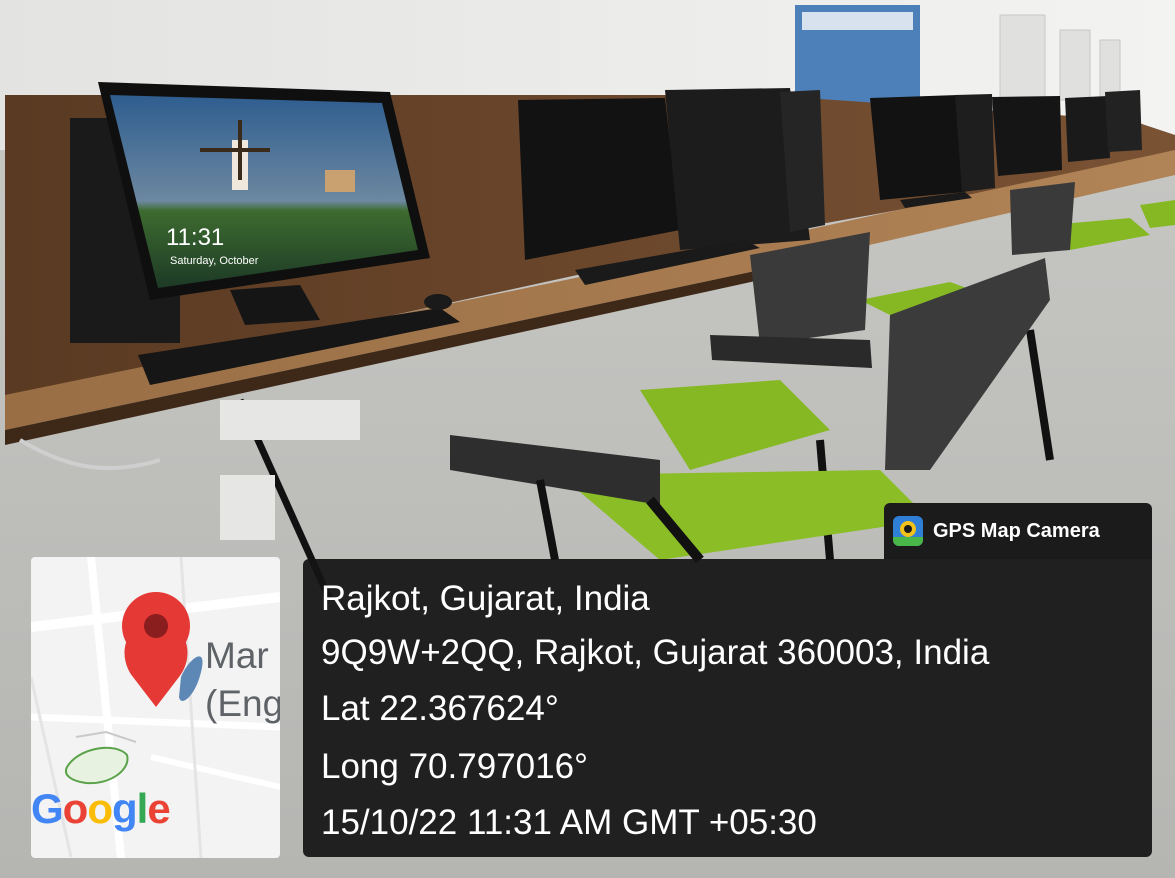 The width and height of the screenshot is (1175, 878). What do you see at coordinates (655, 652) in the screenshot?
I see `address-line: 9Q9W+2QQ, Rajkot, Gujarat 360003, India` at bounding box center [655, 652].